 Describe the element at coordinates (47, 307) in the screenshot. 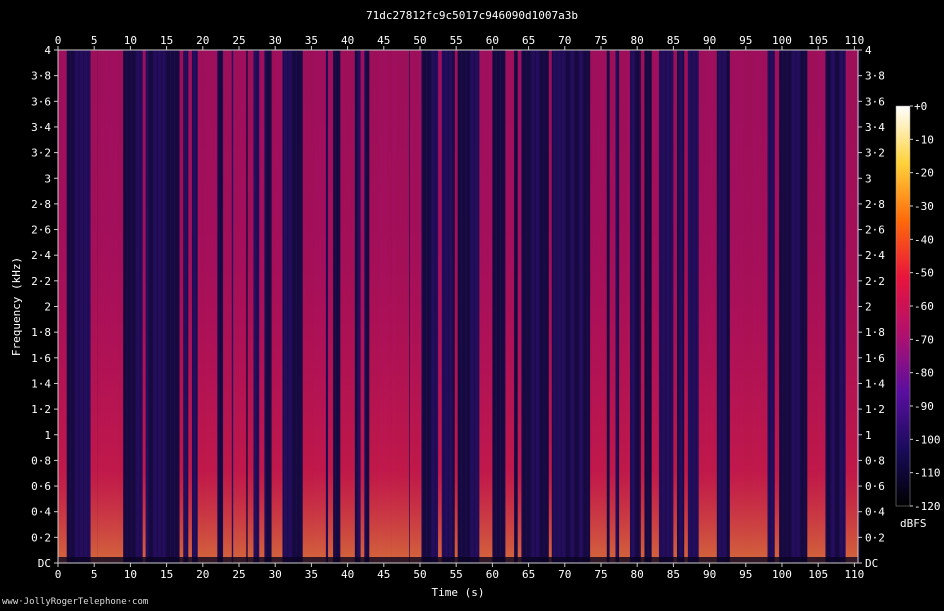

I see `y-tick-label-left: 2` at that location.